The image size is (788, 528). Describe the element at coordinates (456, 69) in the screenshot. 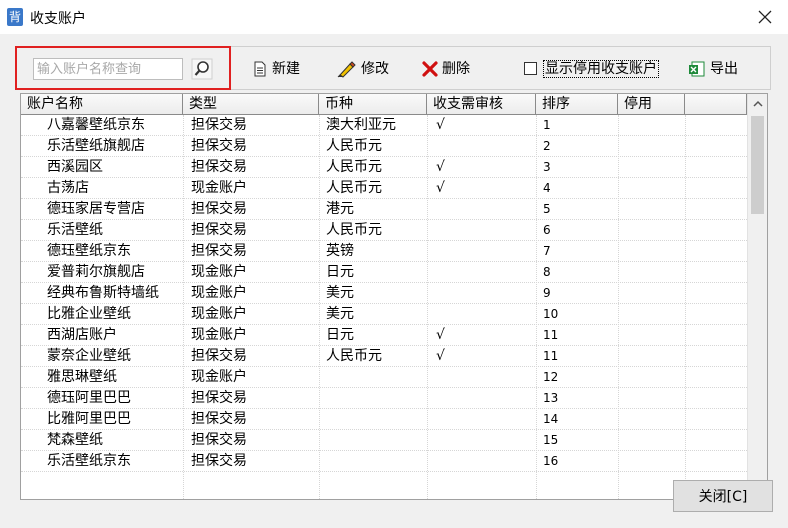

I see `delete-button-label: 删除` at that location.